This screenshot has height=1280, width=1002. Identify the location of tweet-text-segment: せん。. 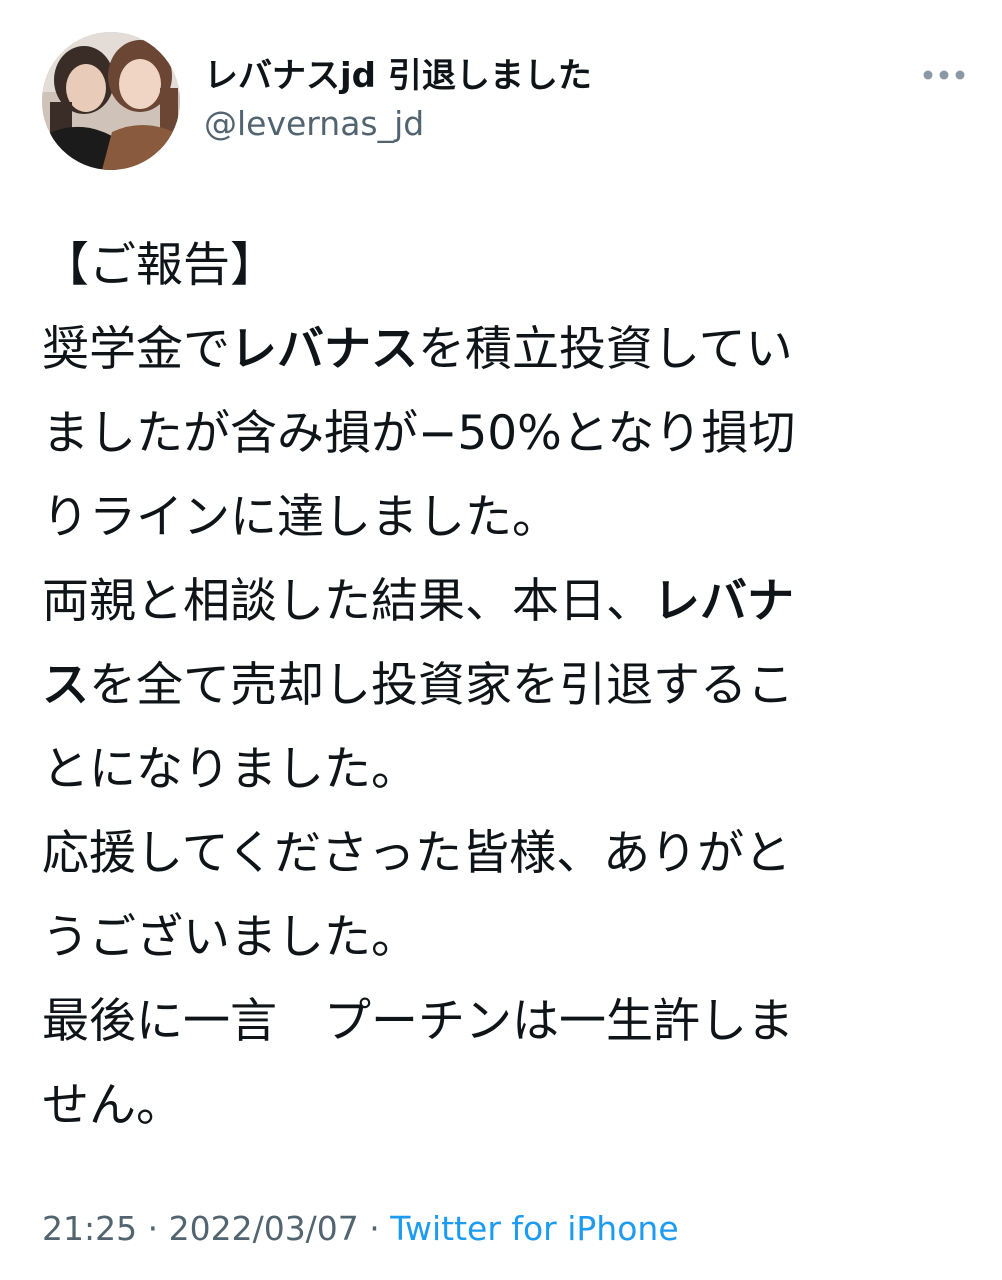
(112, 1105).